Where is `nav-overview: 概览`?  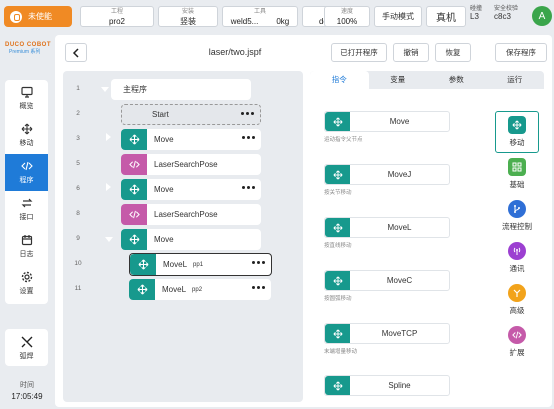 nav-overview: 概览 is located at coordinates (26, 98).